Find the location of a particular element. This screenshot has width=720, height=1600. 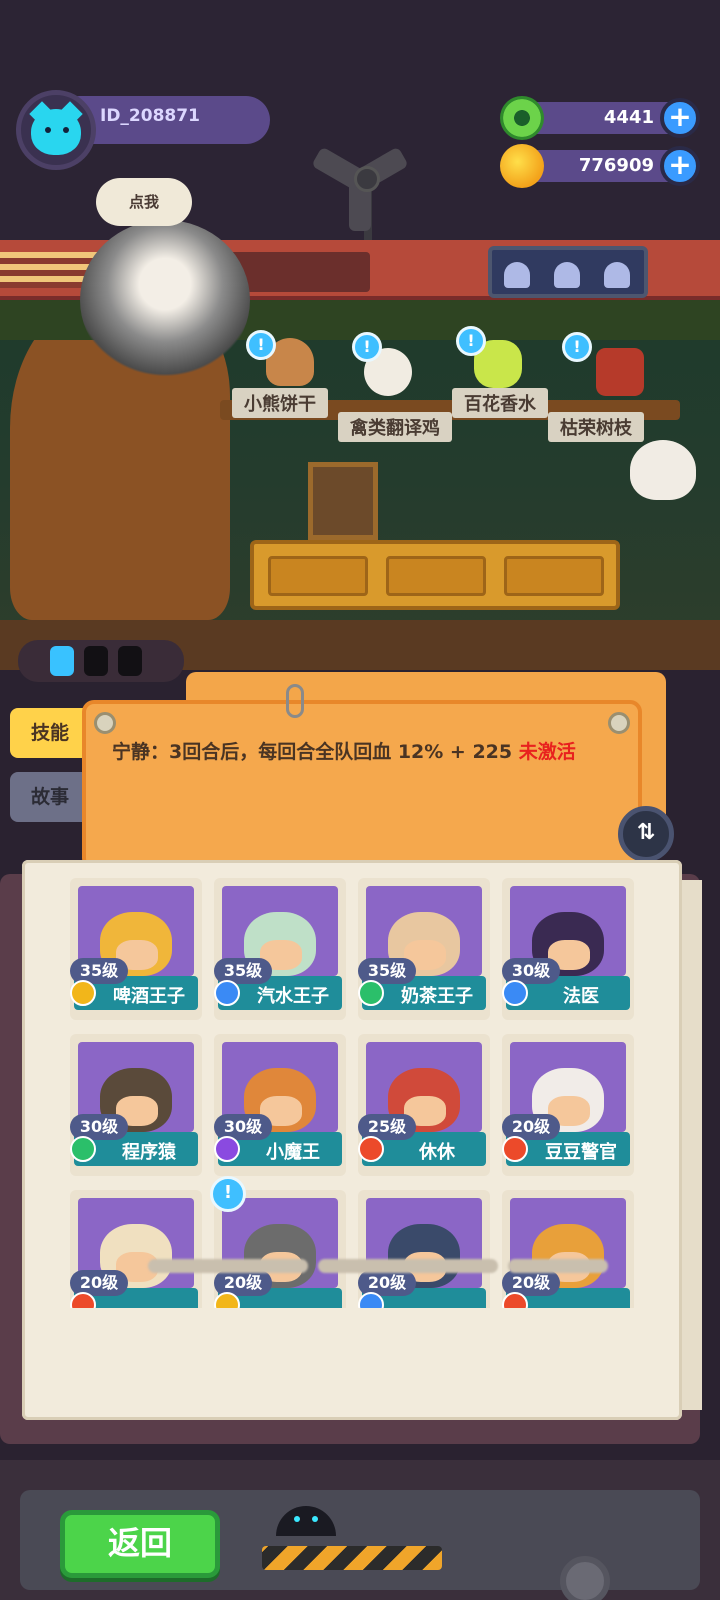

blurred-caption is located at coordinates (398, 1266).